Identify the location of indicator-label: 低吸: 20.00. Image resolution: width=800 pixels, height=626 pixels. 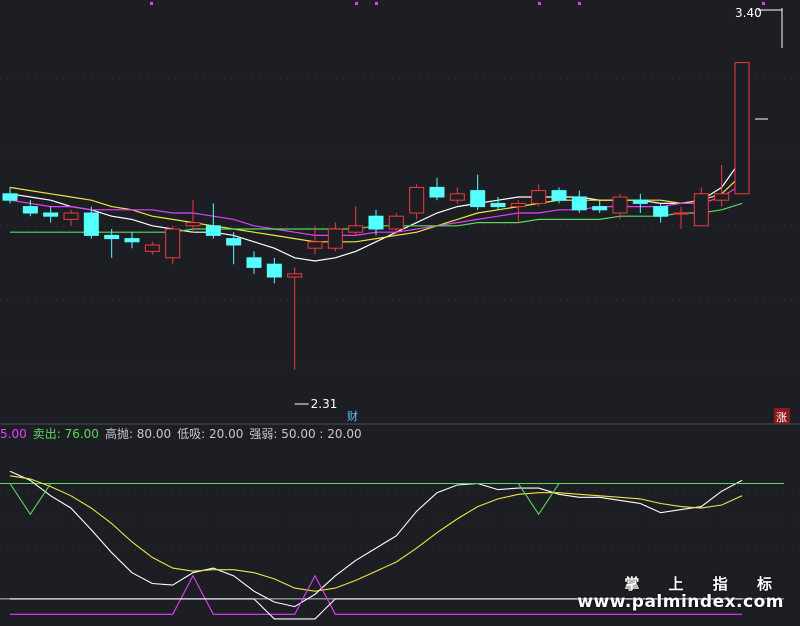
(210, 434).